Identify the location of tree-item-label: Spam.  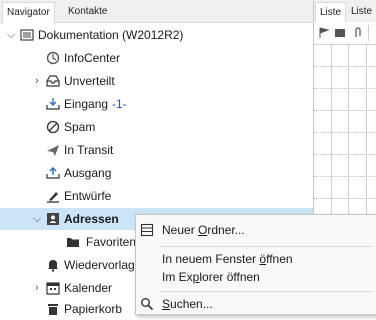
(80, 127).